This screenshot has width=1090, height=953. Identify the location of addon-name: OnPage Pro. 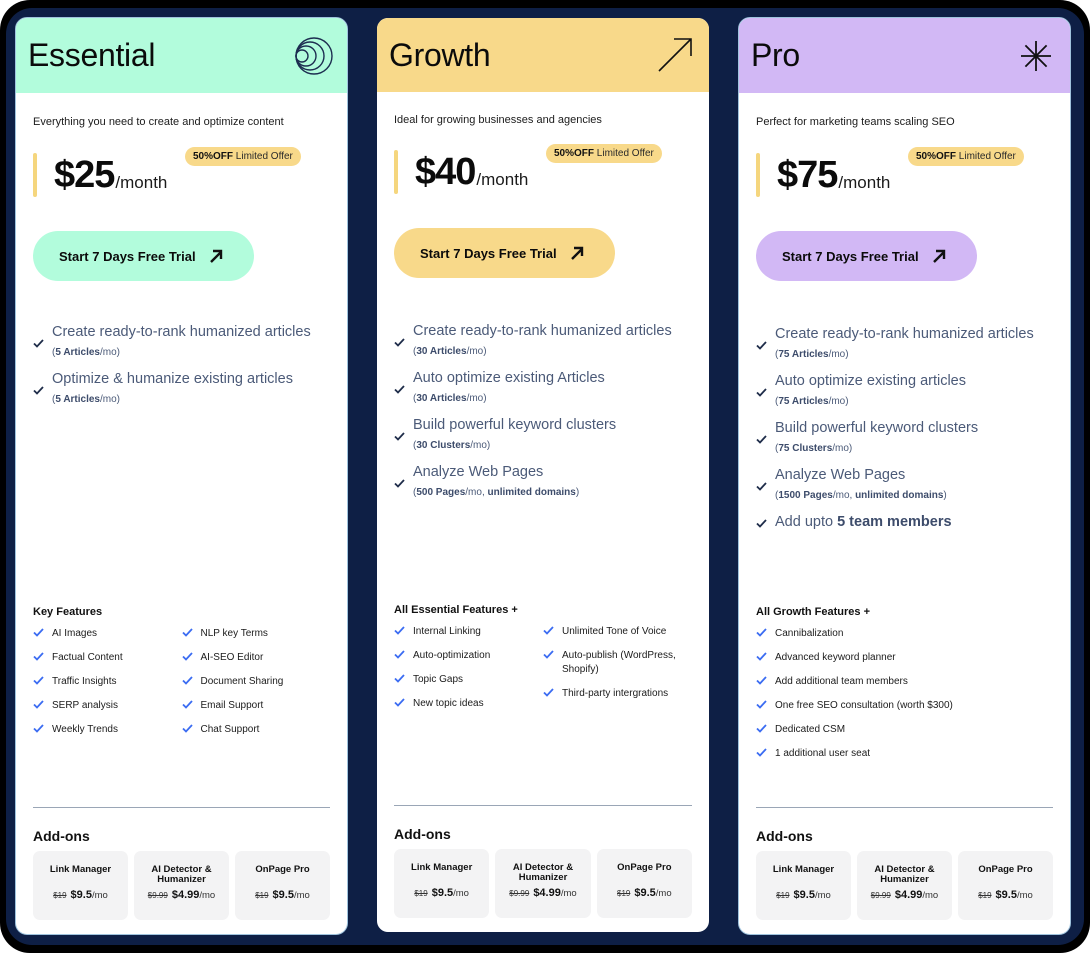
(644, 867).